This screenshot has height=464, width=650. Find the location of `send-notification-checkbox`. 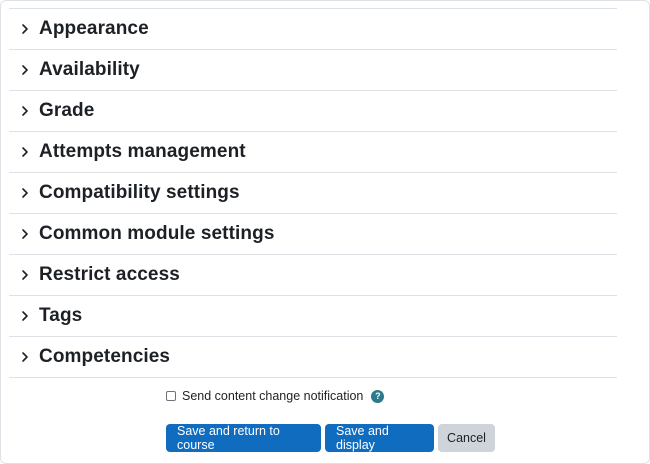

send-notification-checkbox is located at coordinates (171, 396).